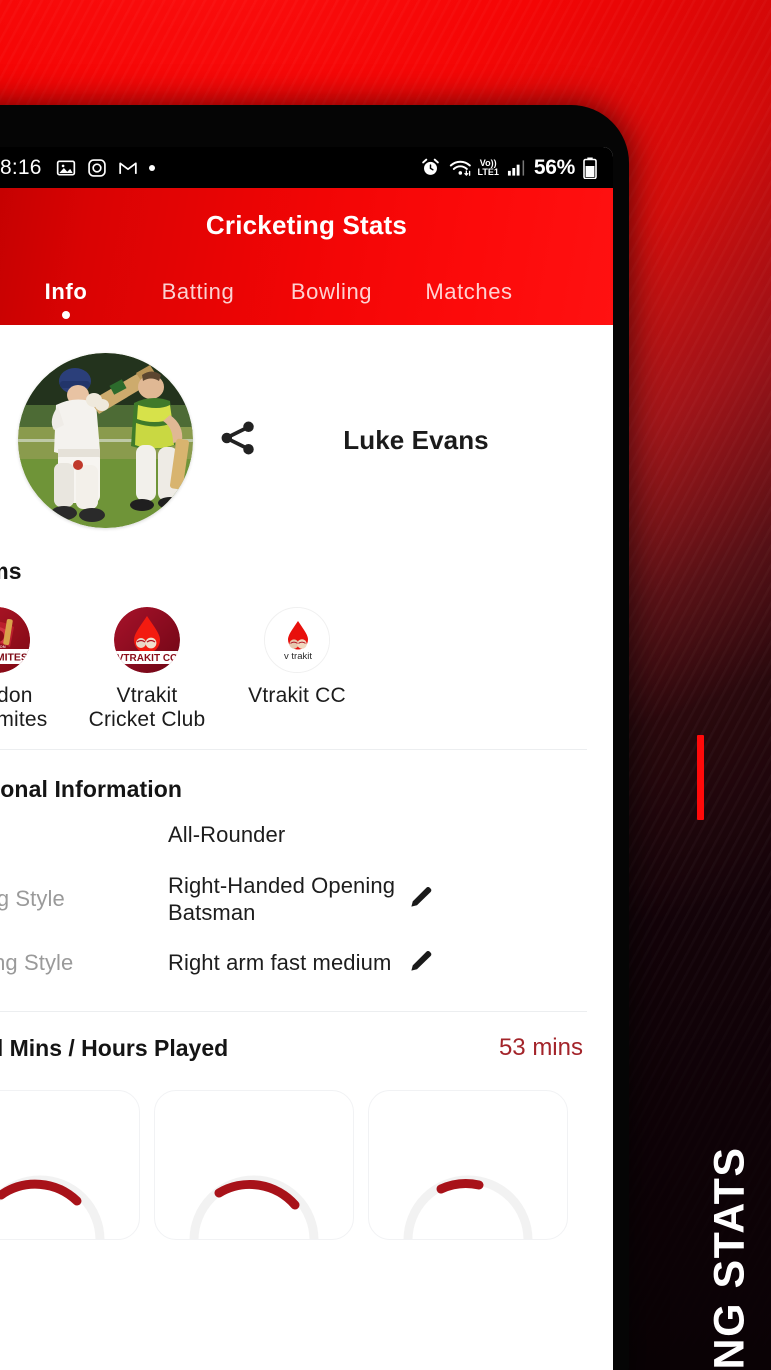 The image size is (771, 1370). I want to click on team-logo-vtrakit-cc: v trakit, so click(297, 640).